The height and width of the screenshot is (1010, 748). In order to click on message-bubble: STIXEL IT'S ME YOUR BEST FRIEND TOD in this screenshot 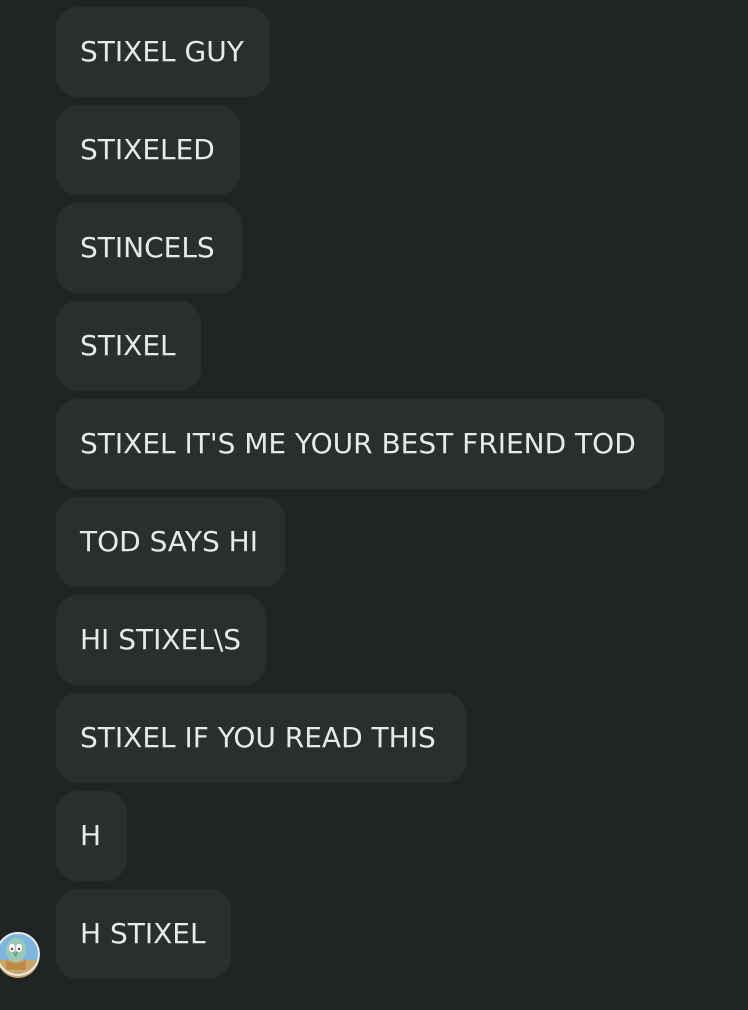, I will do `click(360, 444)`.